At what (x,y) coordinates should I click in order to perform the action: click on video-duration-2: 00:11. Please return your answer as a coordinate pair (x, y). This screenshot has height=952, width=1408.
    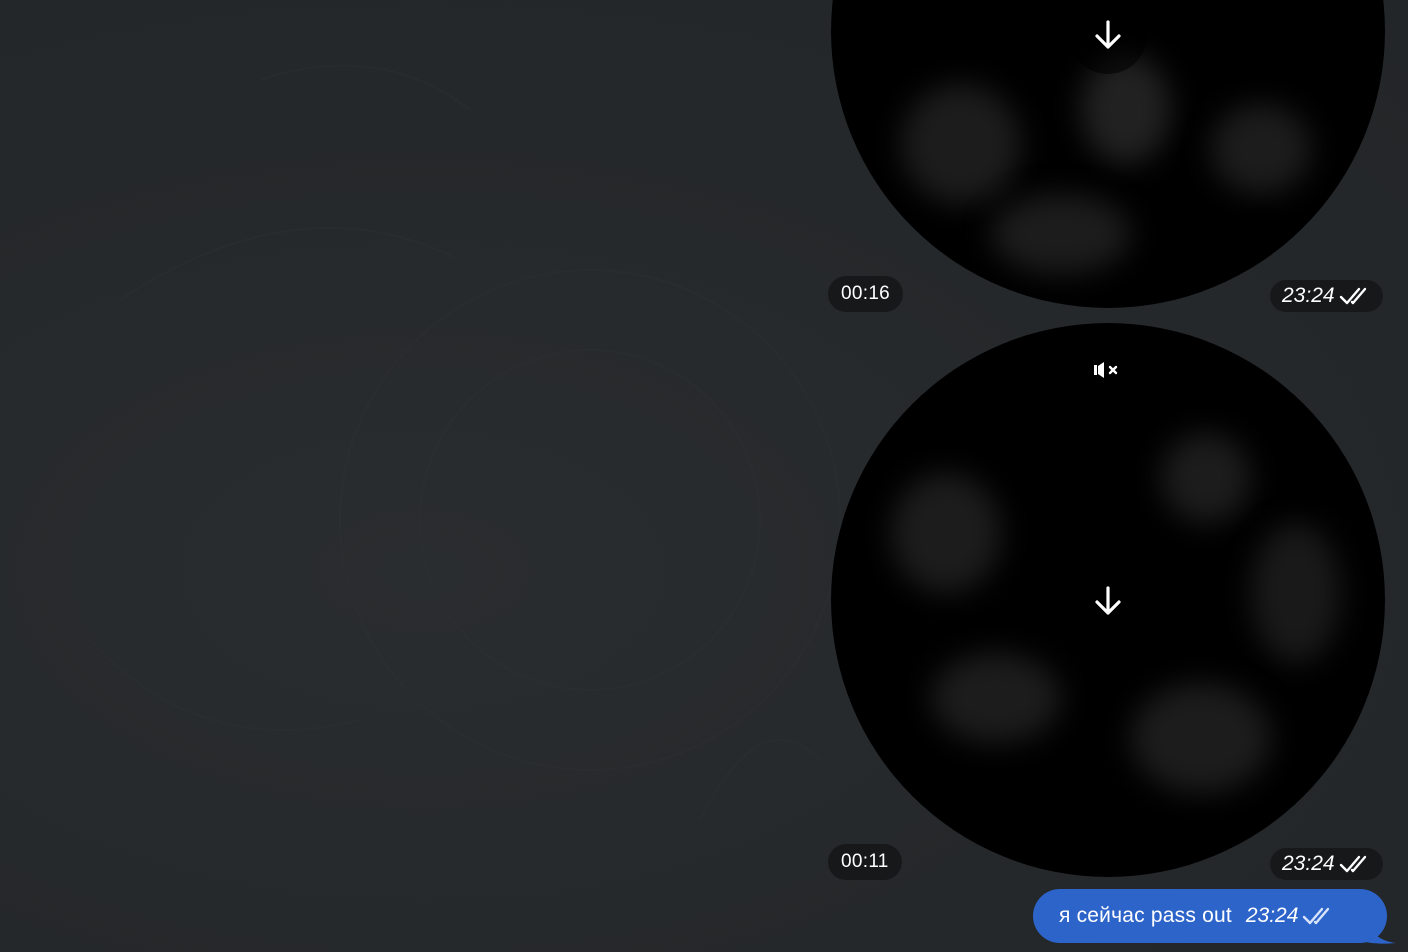
    Looking at the image, I should click on (865, 862).